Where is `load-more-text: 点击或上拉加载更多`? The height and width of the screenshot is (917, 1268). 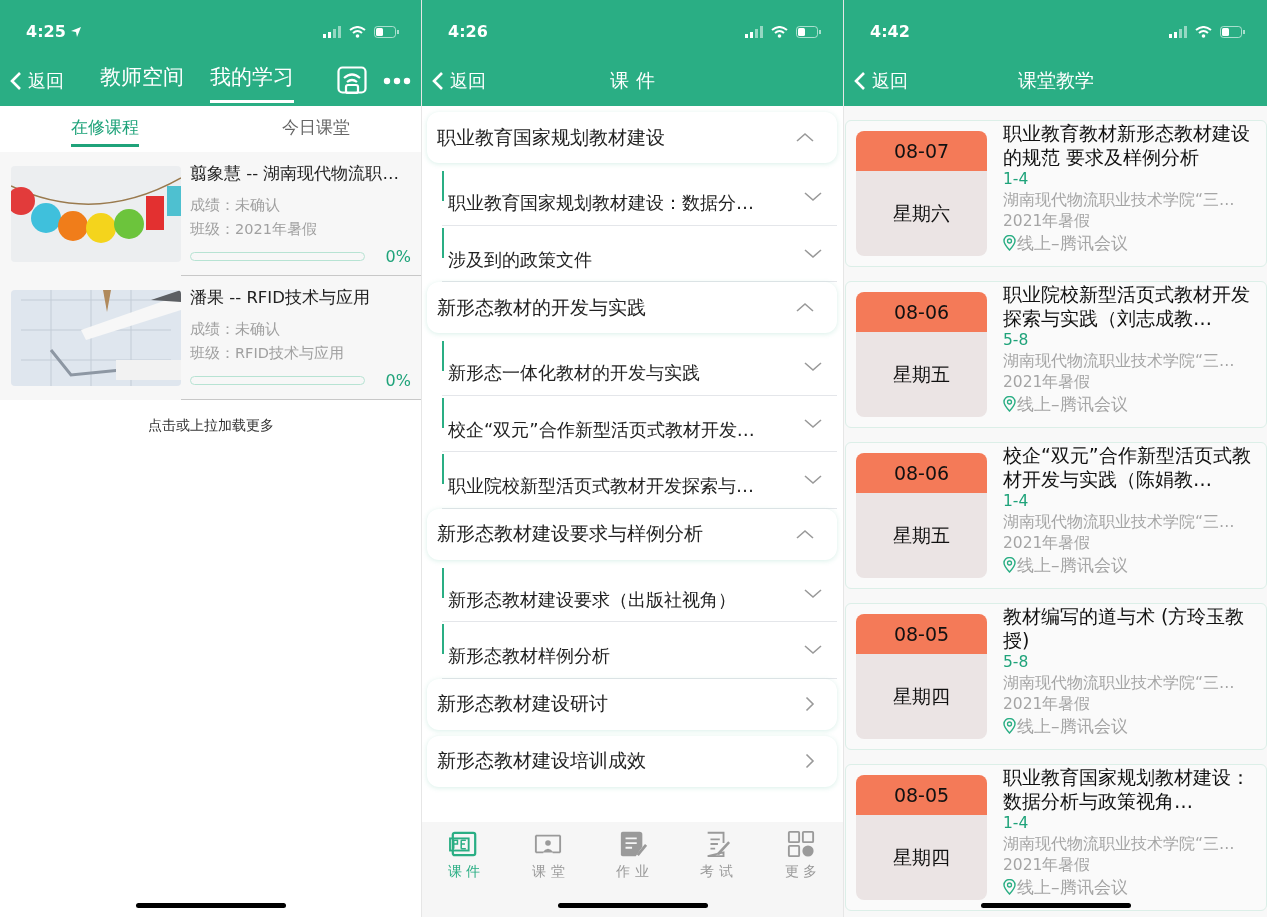
load-more-text: 点击或上拉加载更多 is located at coordinates (210, 418).